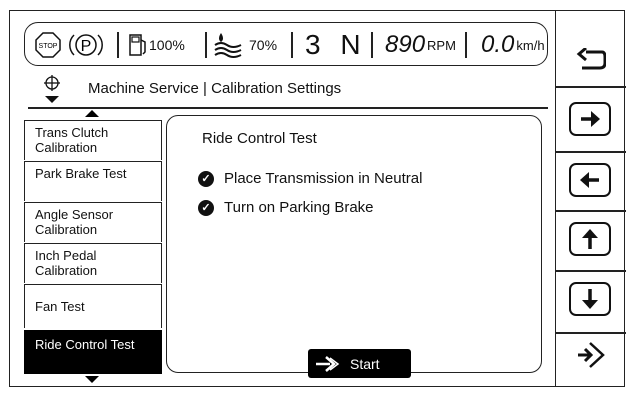 Image resolution: width=635 pixels, height=396 pixels. I want to click on fuel-gauge: 100%, so click(156, 45).